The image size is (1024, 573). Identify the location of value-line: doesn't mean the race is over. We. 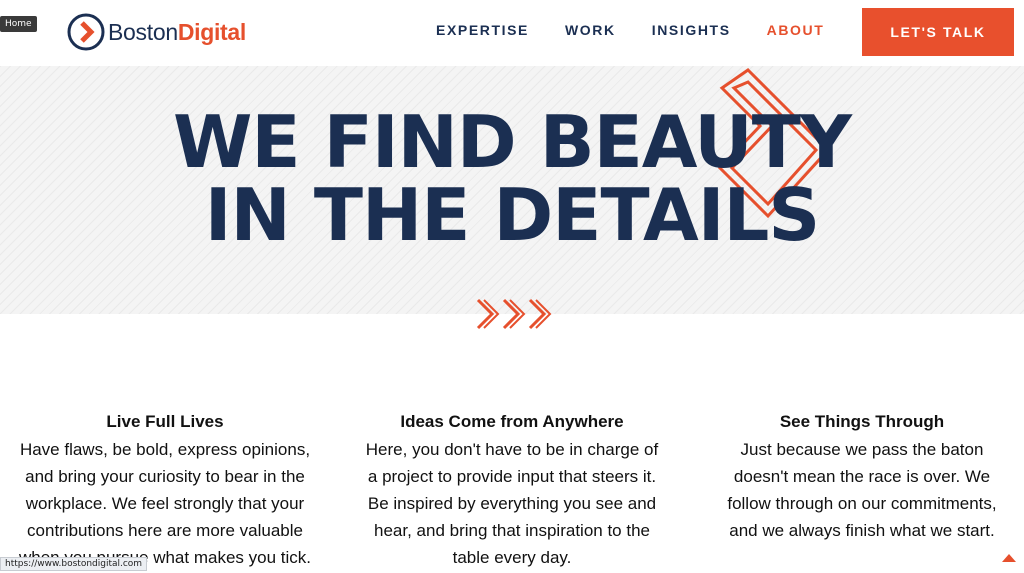
(862, 476).